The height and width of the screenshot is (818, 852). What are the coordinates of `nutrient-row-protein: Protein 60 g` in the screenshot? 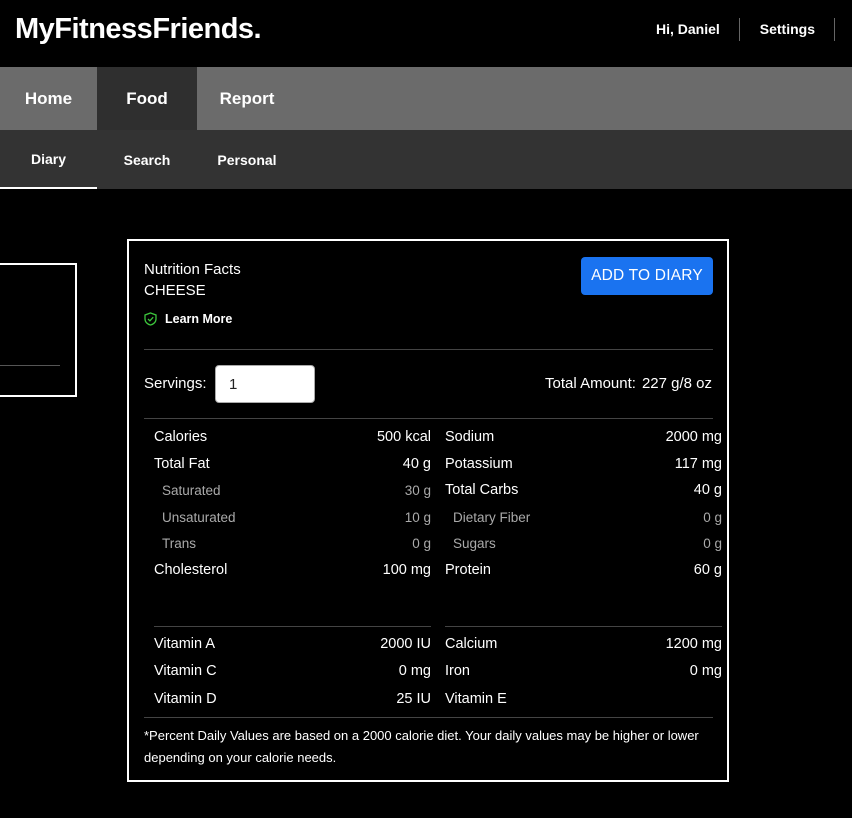 It's located at (583, 570).